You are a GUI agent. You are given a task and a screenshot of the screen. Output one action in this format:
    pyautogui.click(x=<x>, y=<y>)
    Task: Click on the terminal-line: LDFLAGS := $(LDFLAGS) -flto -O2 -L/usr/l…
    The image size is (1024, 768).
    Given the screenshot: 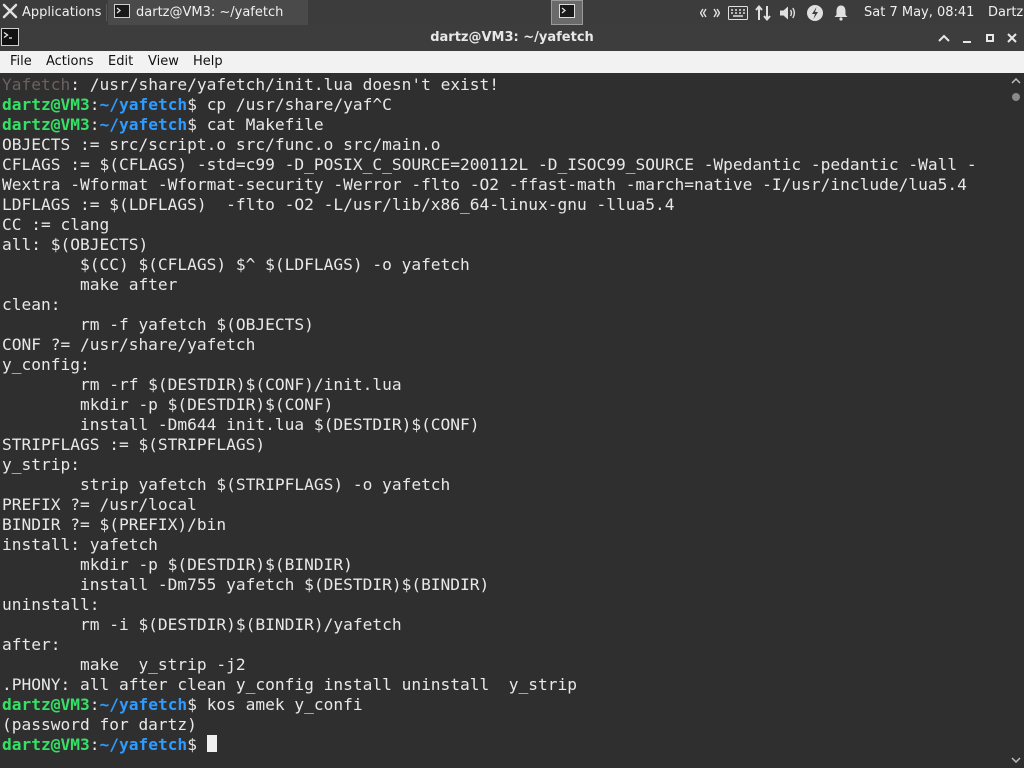 What is the action you would take?
    pyautogui.click(x=489, y=205)
    